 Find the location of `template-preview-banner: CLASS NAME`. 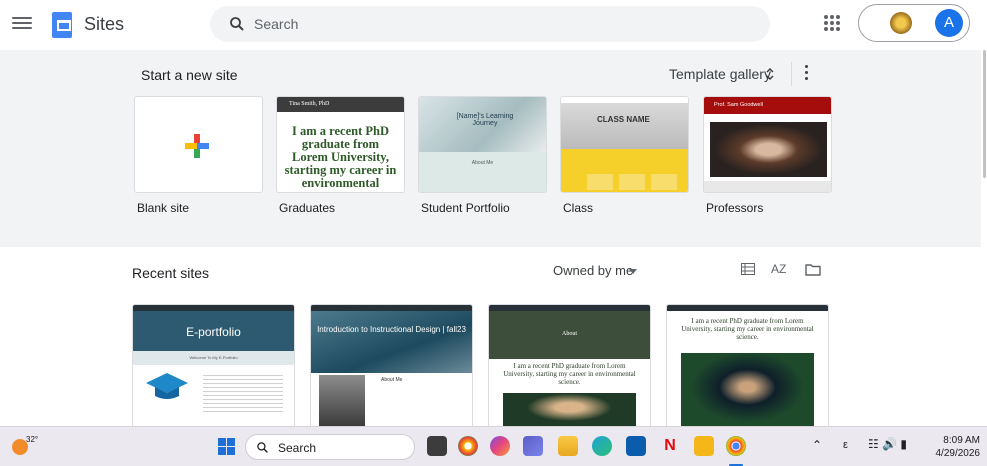

template-preview-banner: CLASS NAME is located at coordinates (624, 123).